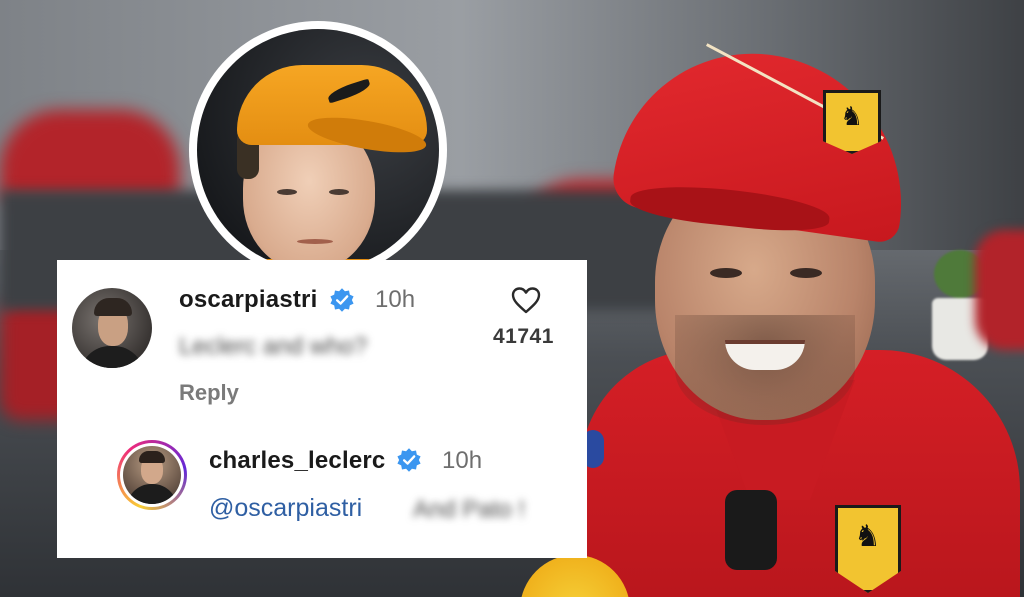 This screenshot has width=1024, height=597. What do you see at coordinates (526, 300) in the screenshot?
I see `heart-icon` at bounding box center [526, 300].